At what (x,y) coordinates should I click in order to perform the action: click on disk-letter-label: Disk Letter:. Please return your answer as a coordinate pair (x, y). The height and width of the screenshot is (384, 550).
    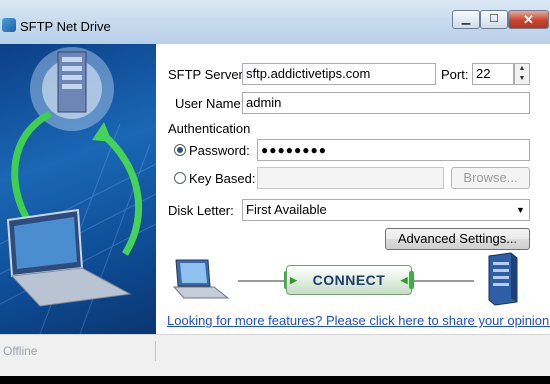
    Looking at the image, I should click on (201, 210).